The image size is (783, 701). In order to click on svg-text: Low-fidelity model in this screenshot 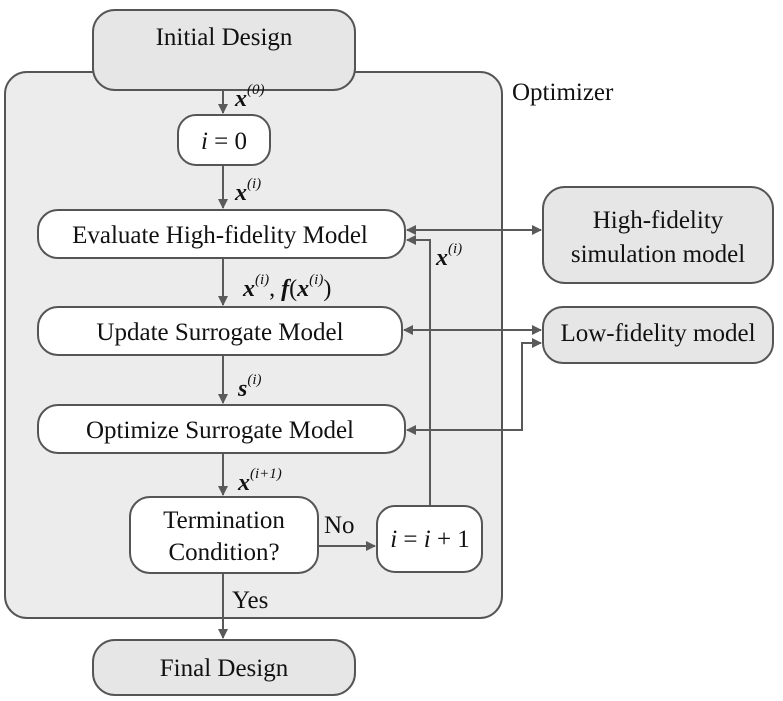, I will do `click(657, 333)`.